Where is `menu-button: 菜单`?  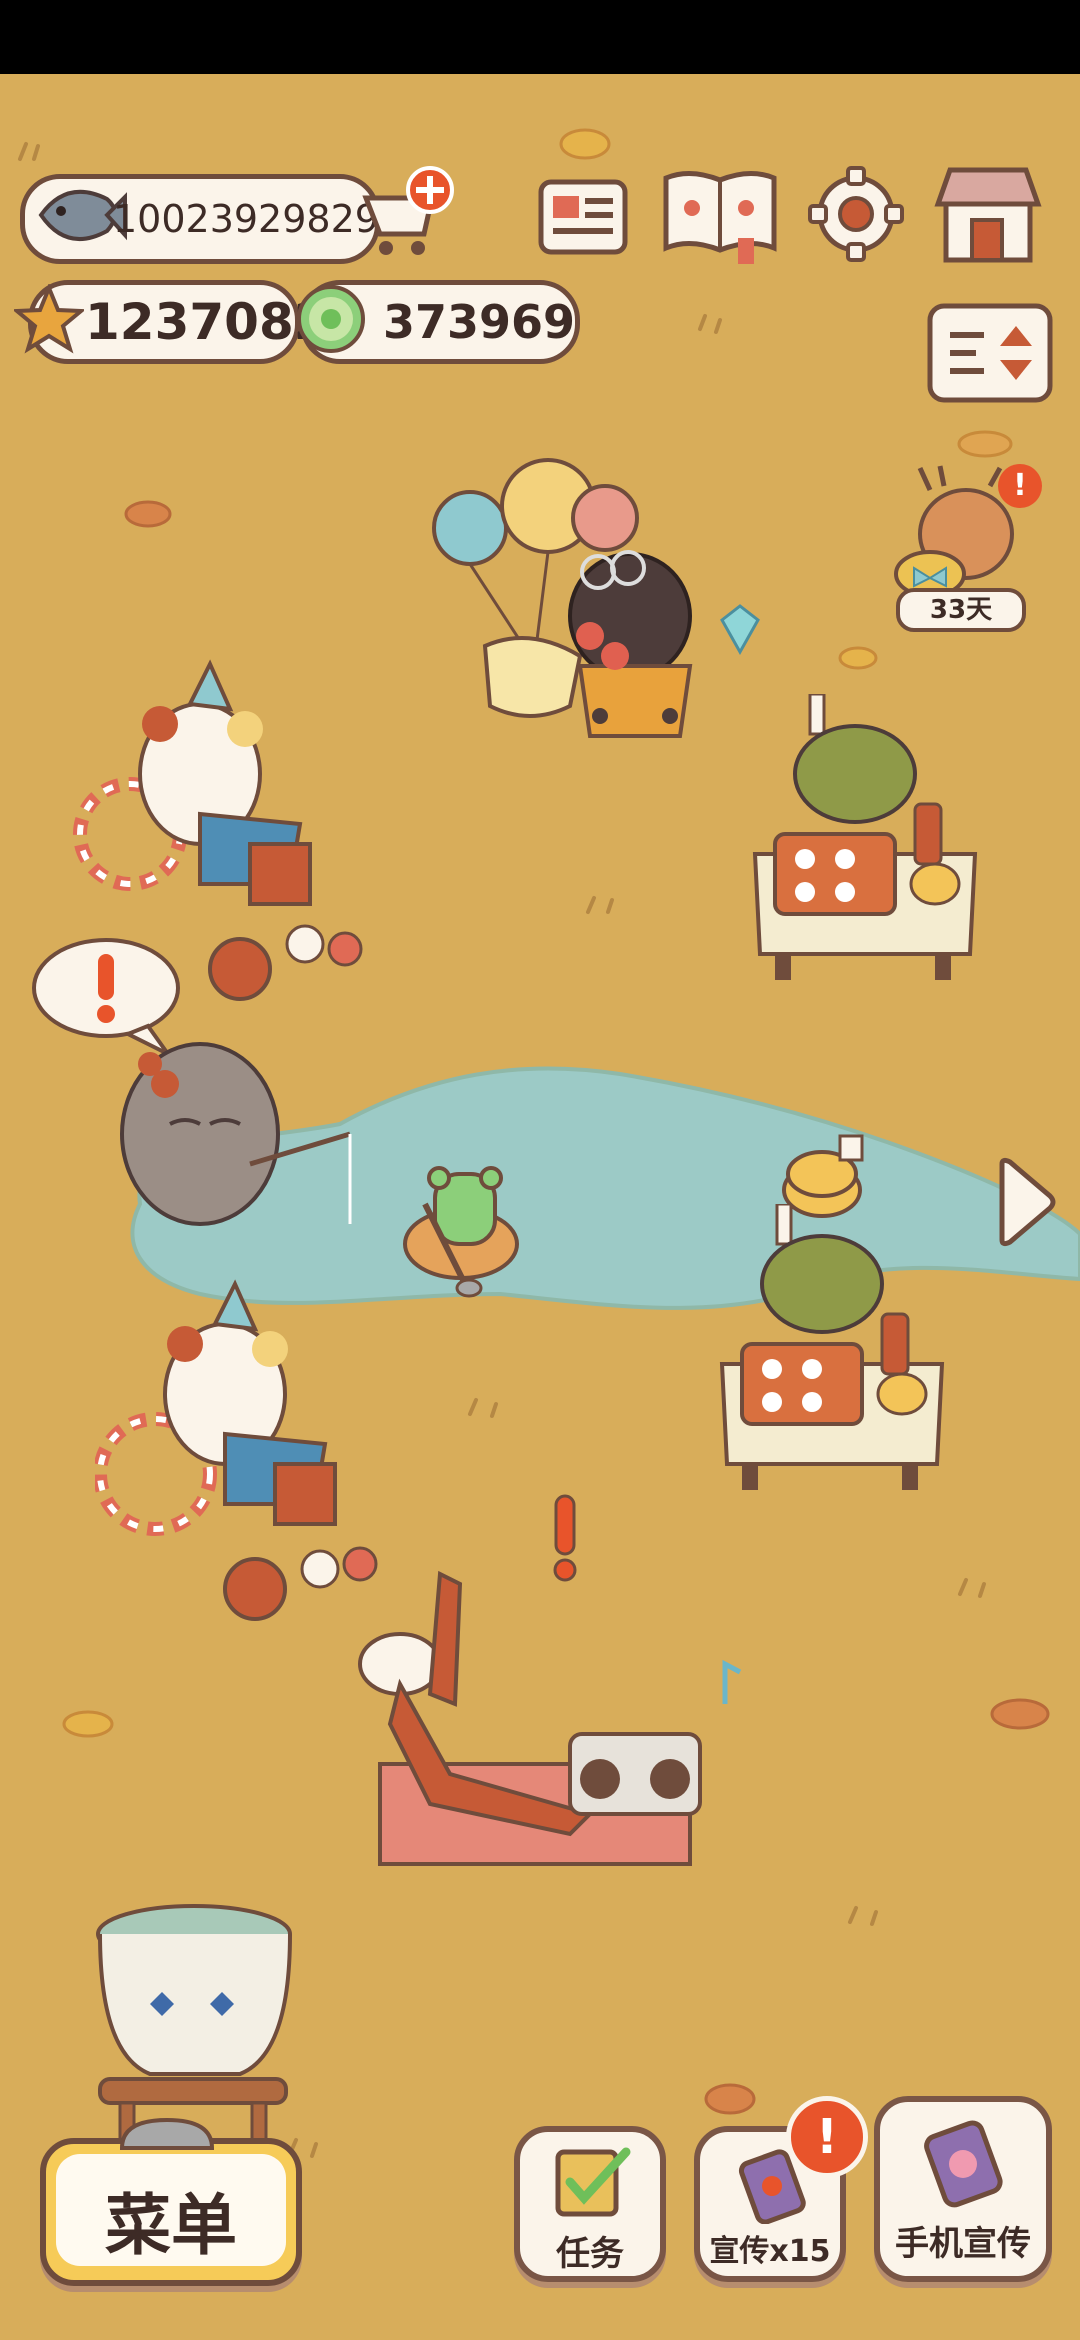 menu-button: 菜单 is located at coordinates (171, 2201).